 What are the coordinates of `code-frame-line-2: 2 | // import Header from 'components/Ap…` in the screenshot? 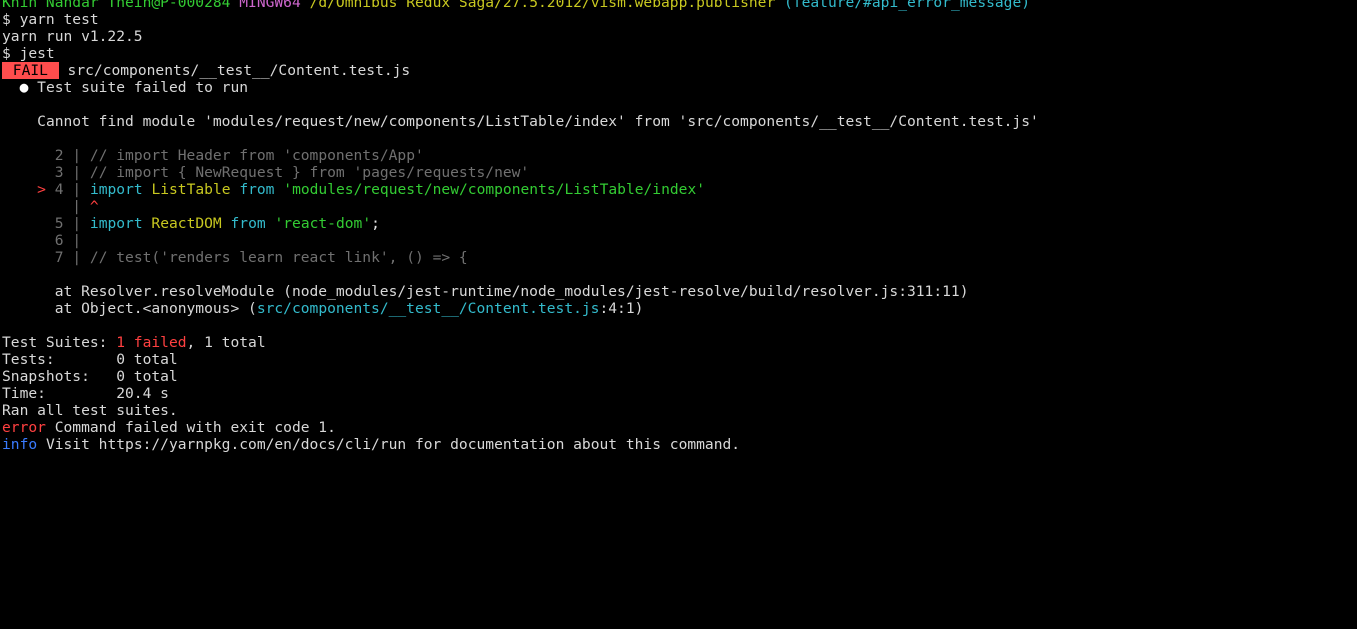 It's located at (239, 155).